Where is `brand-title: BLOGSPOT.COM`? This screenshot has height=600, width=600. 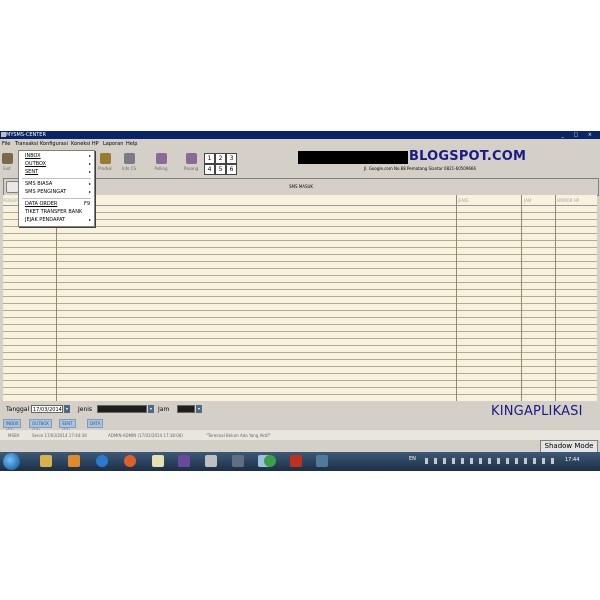
brand-title: BLOGSPOT.COM is located at coordinates (468, 156).